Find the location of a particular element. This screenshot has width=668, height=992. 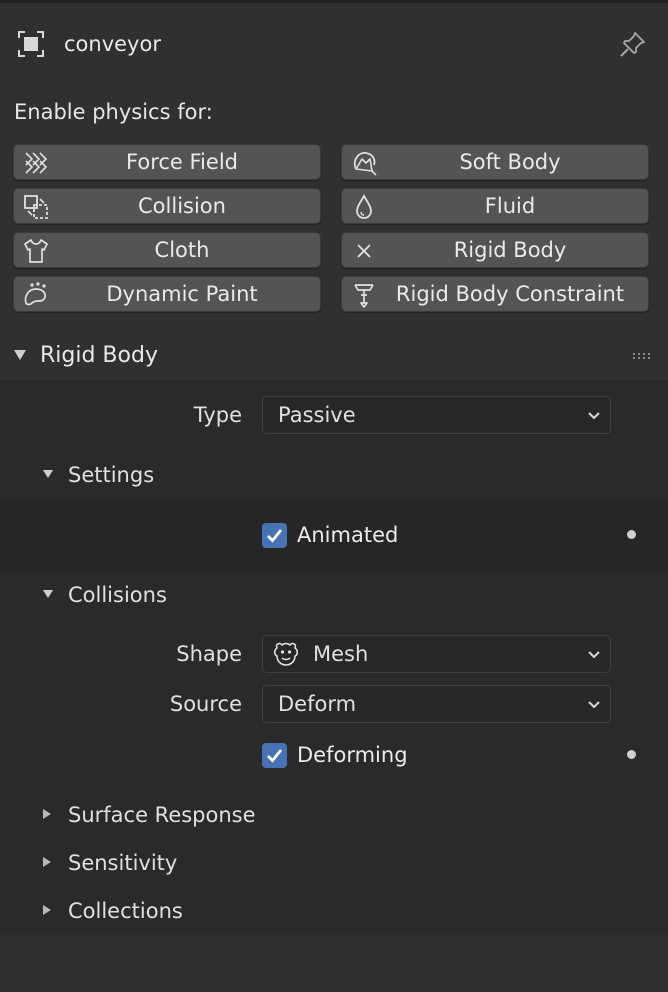

object-icon is located at coordinates (31, 44).